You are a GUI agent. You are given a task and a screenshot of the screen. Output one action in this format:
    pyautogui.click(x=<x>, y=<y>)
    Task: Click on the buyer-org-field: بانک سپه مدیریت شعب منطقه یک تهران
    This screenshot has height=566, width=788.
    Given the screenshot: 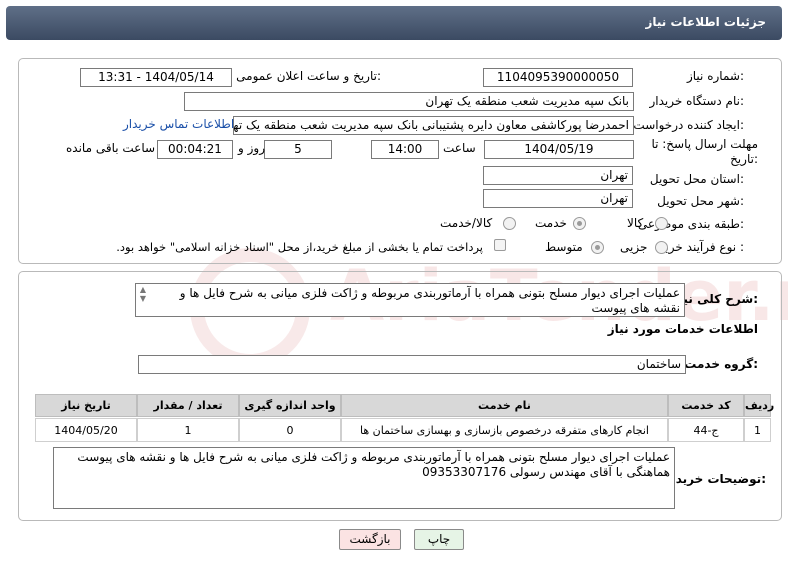 What is the action you would take?
    pyautogui.click(x=409, y=101)
    